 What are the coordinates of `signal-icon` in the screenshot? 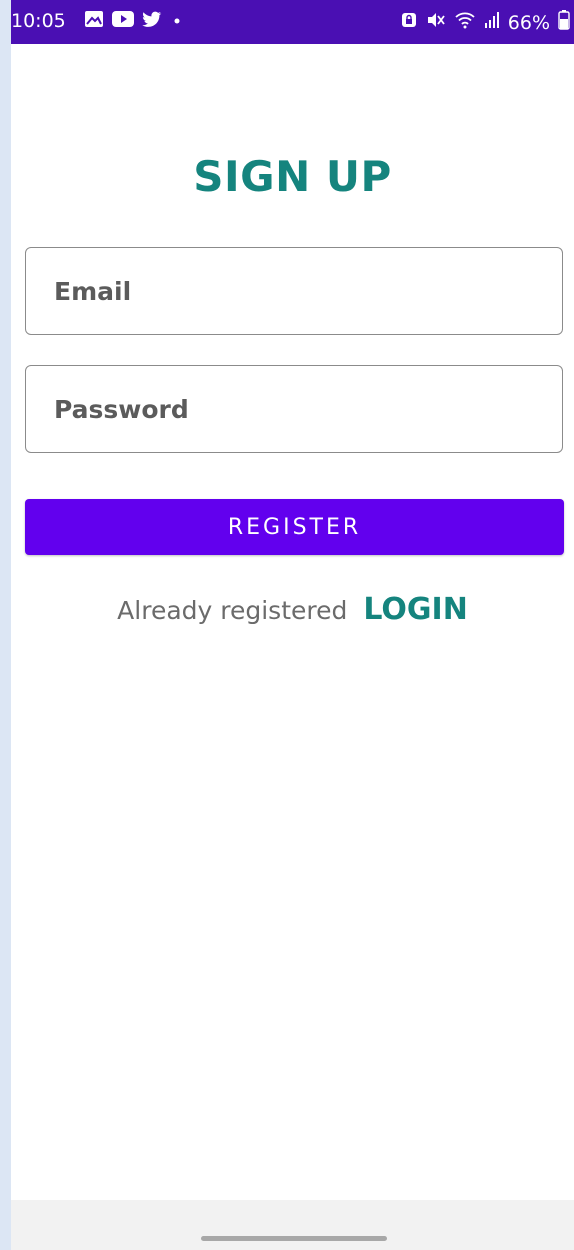 It's located at (492, 22).